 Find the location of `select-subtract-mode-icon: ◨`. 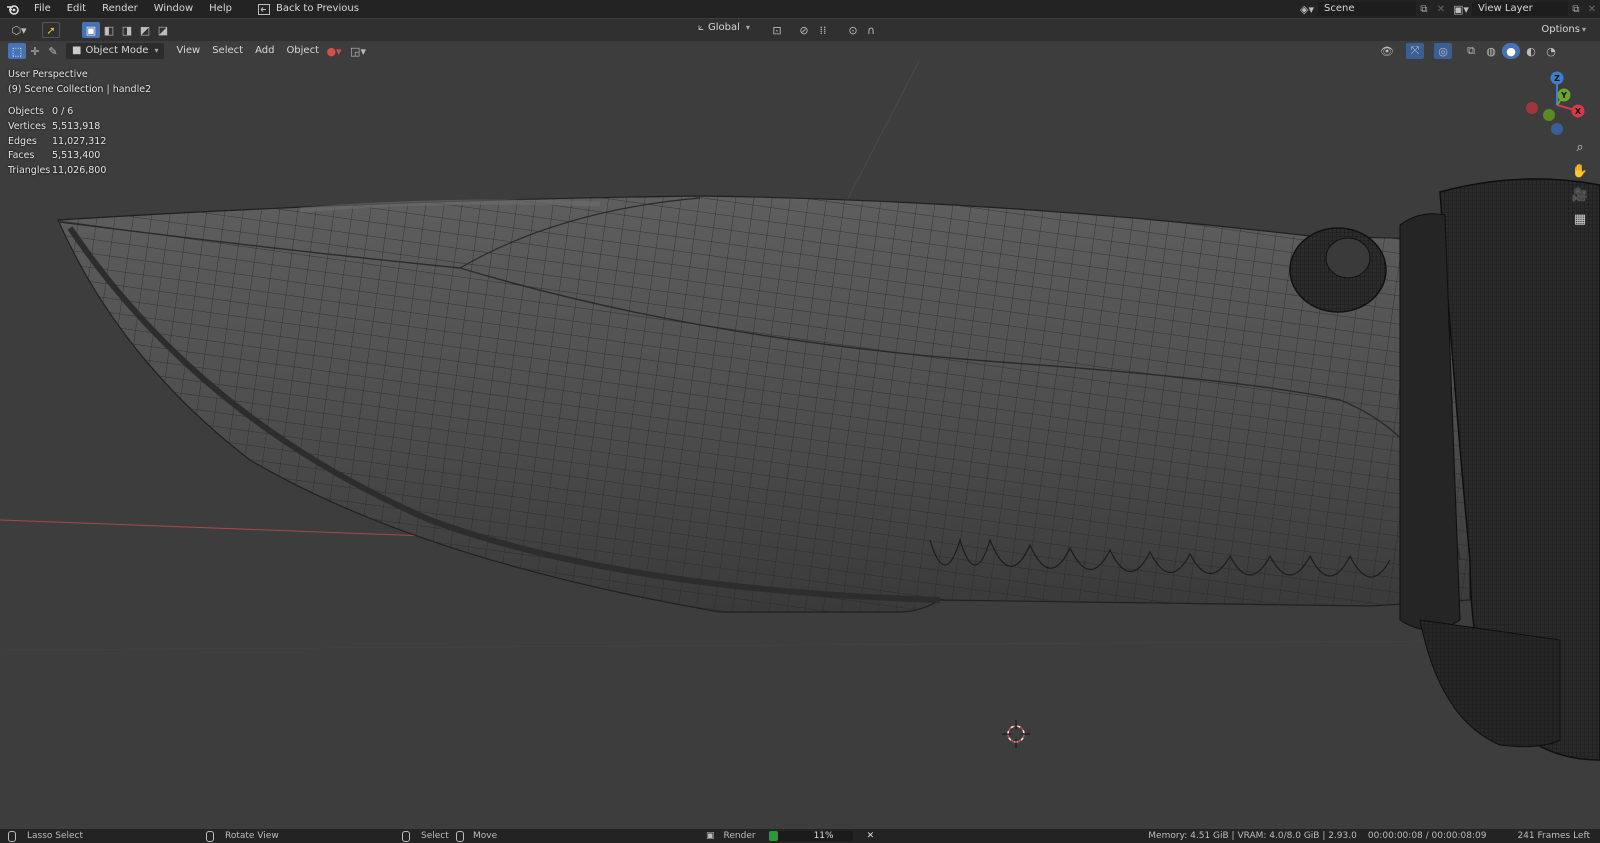

select-subtract-mode-icon: ◨ is located at coordinates (127, 30).